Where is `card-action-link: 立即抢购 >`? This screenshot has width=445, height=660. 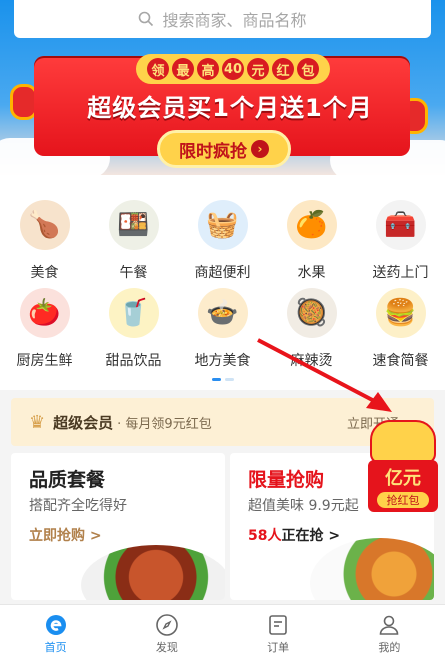 card-action-link: 立即抢购 > is located at coordinates (65, 535).